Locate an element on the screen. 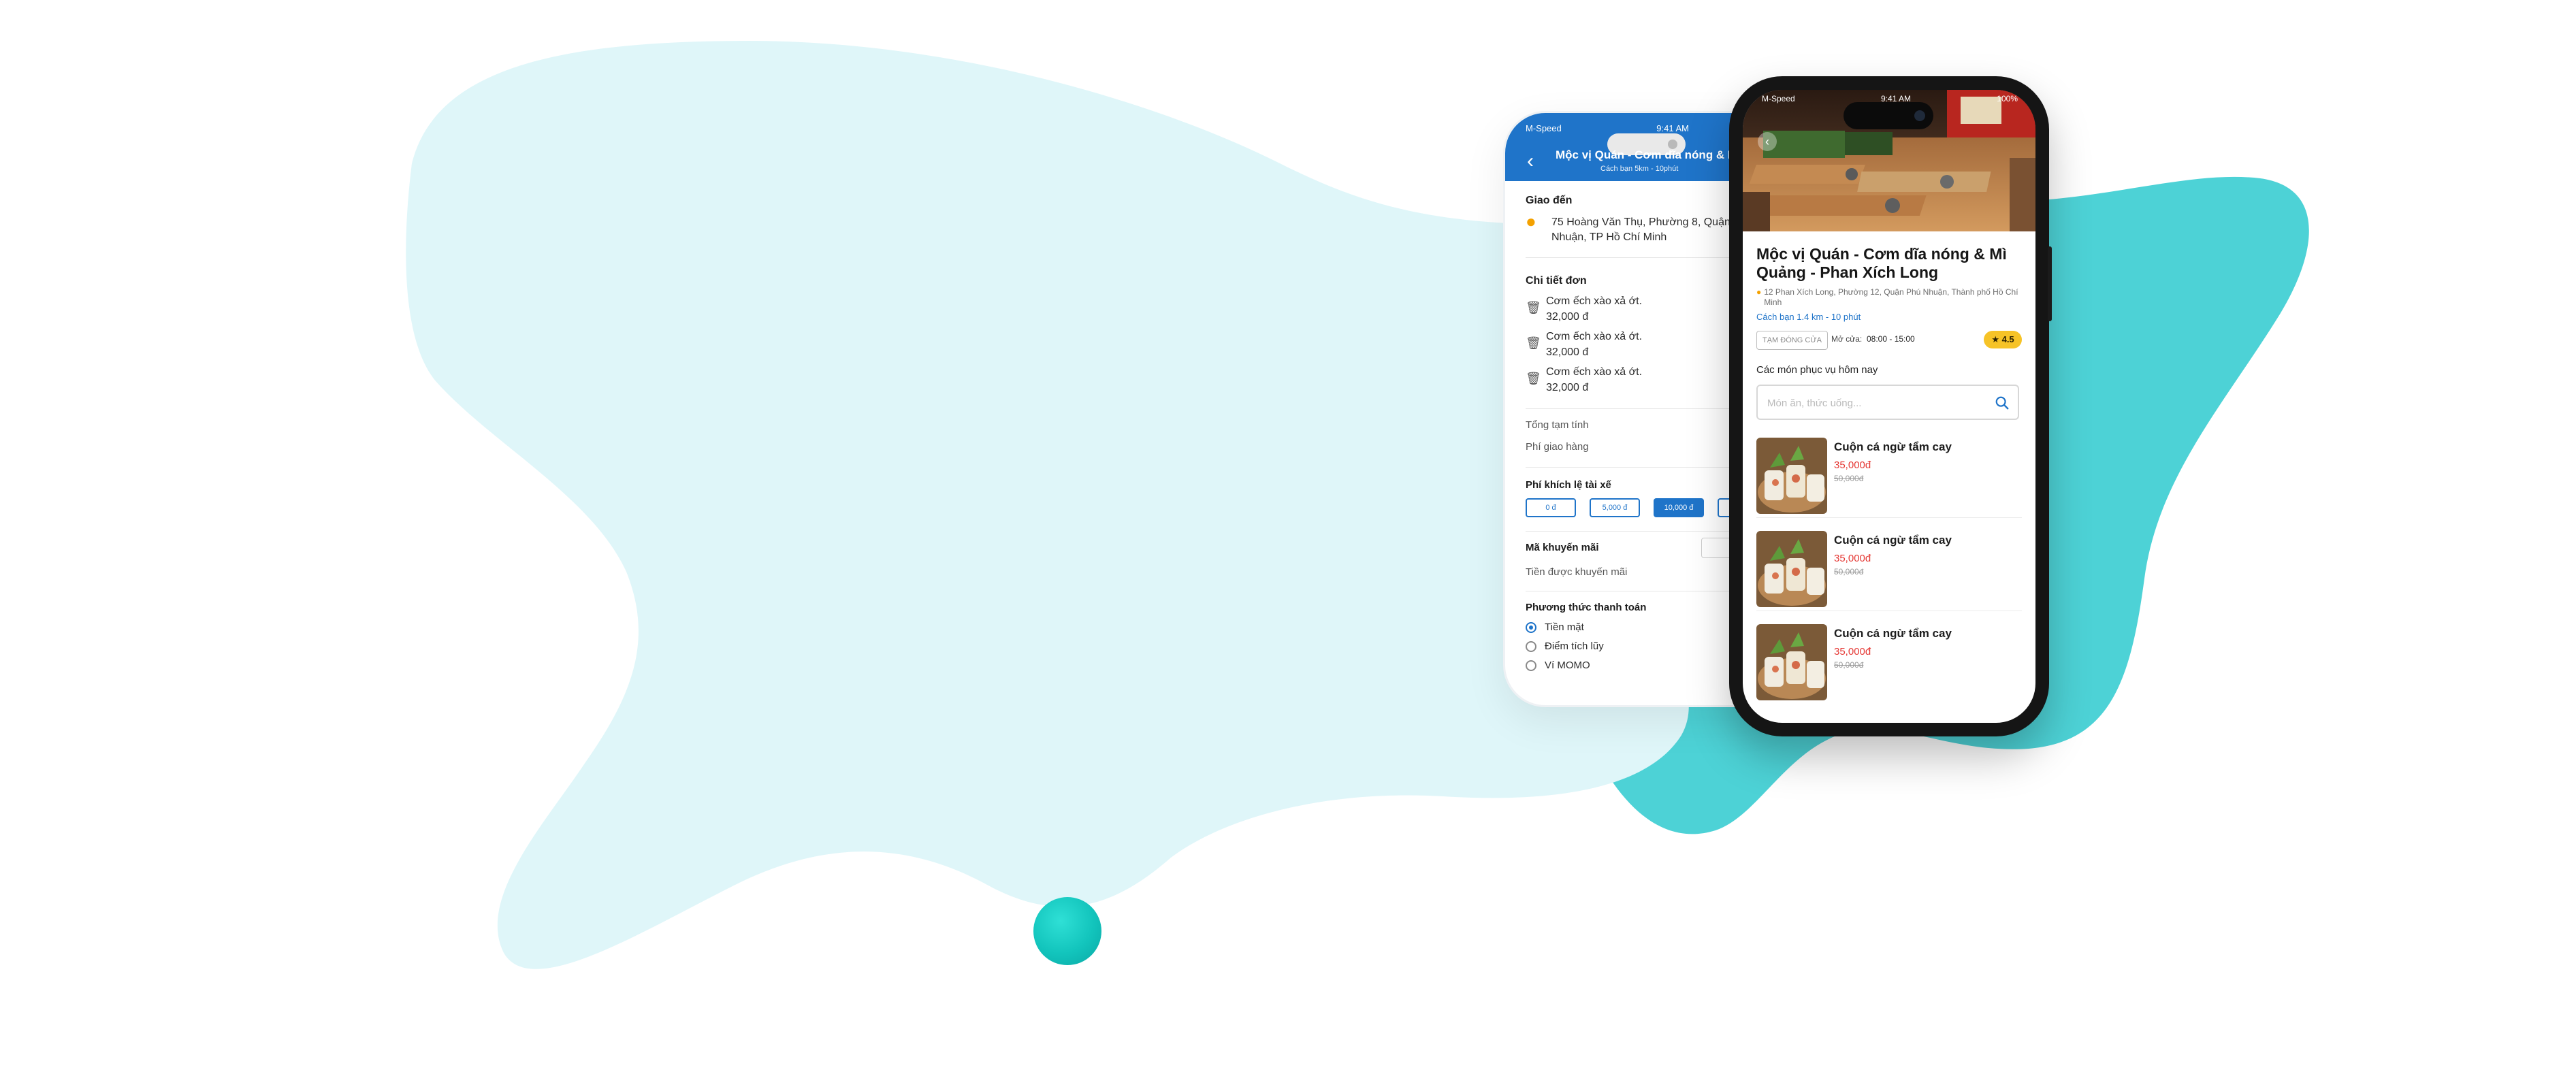 Image resolution: width=2576 pixels, height=1089 pixels. payment-option-momo: Ví MOMO is located at coordinates (1568, 665).